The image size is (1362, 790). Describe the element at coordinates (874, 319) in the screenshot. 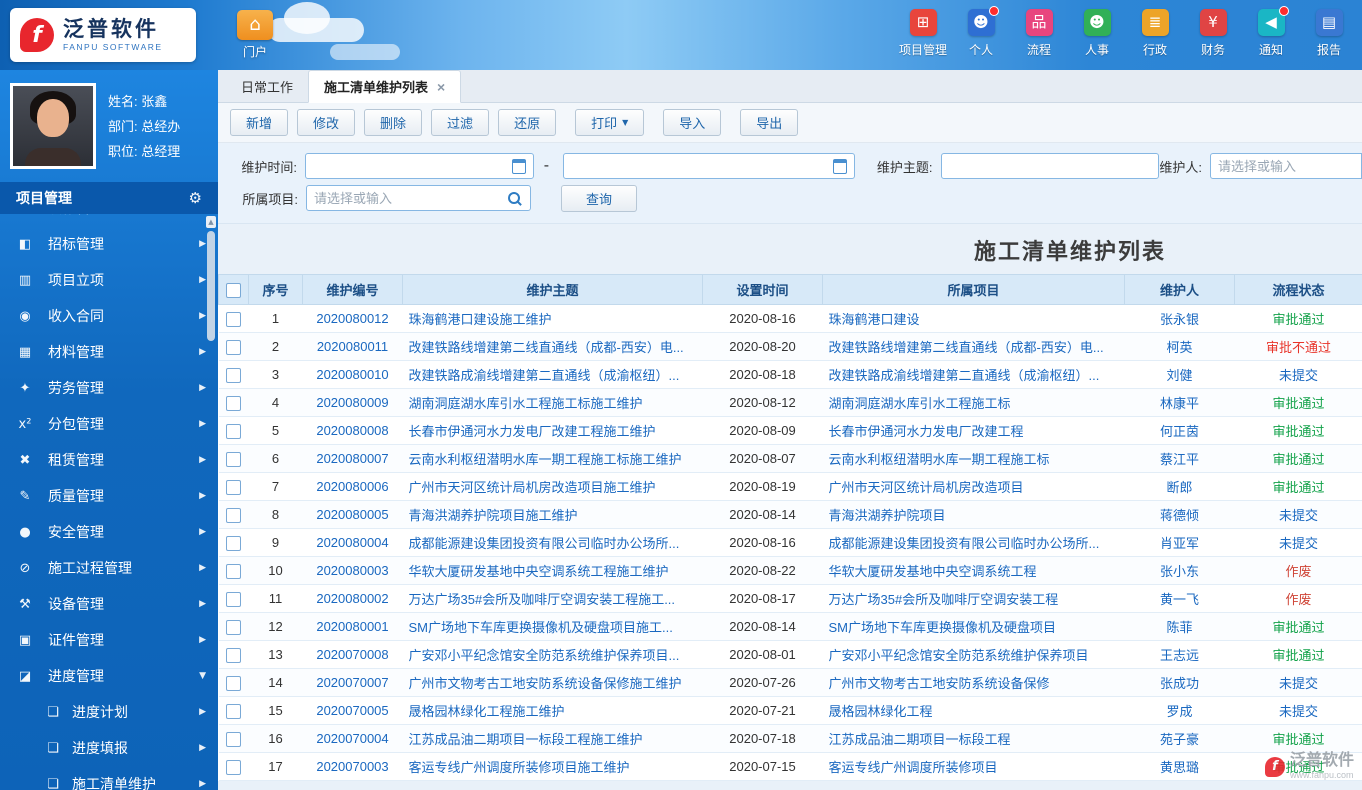

I see `project-link: 珠海鹤港口建设` at that location.